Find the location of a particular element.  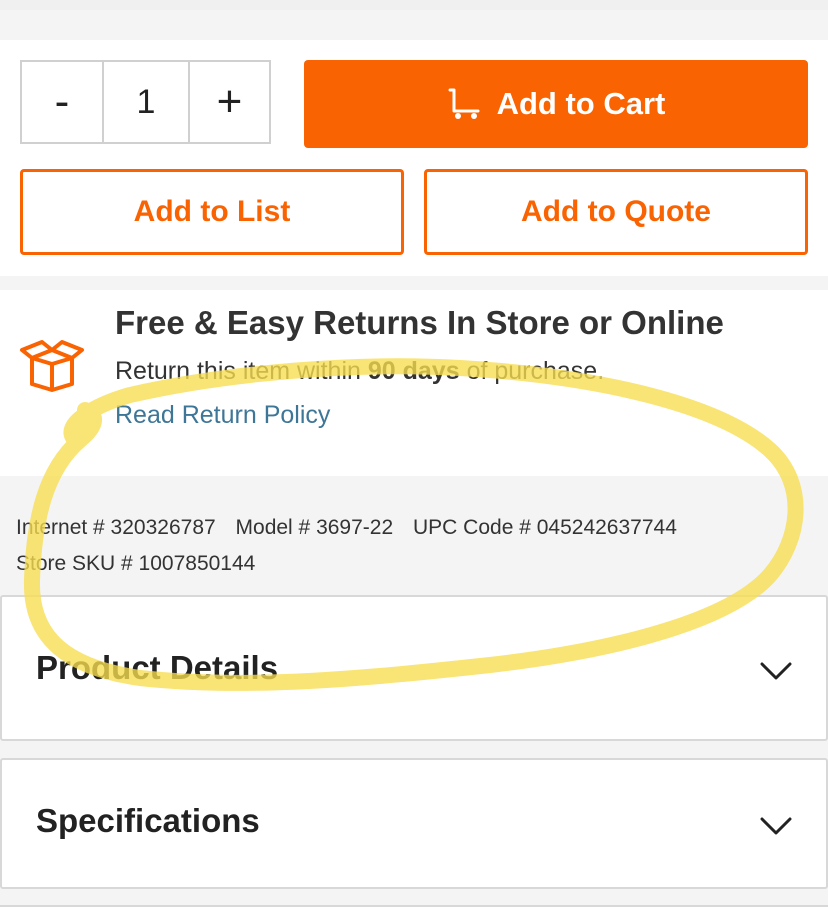

returns-title: Free & Easy Returns In Store or Online is located at coordinates (419, 322).